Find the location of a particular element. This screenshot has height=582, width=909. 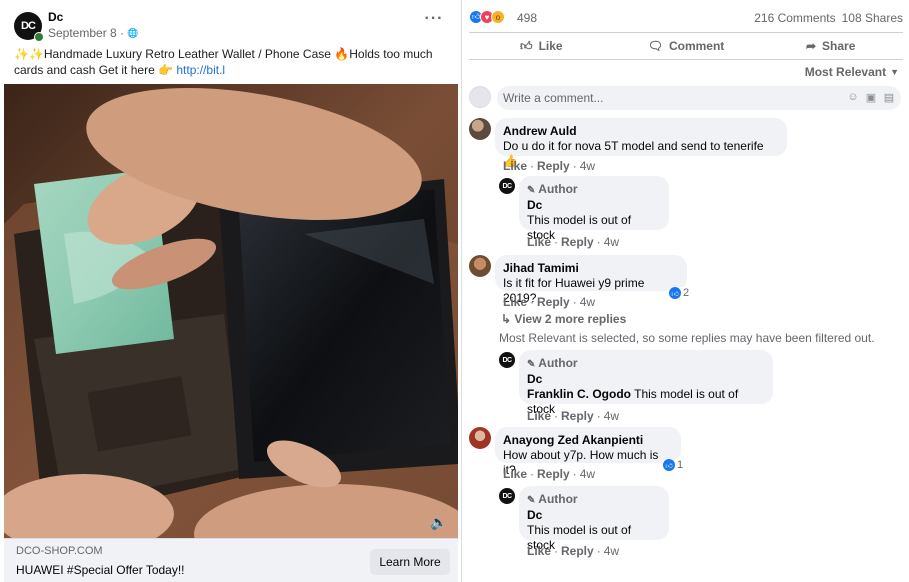

comment-author: Jihad Tamimi is located at coordinates (591, 268).